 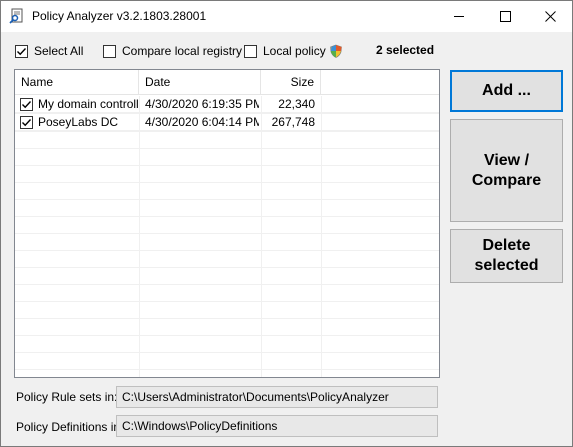 I want to click on row-date: 4/30/2020 6:19:35 PM, so click(x=202, y=104).